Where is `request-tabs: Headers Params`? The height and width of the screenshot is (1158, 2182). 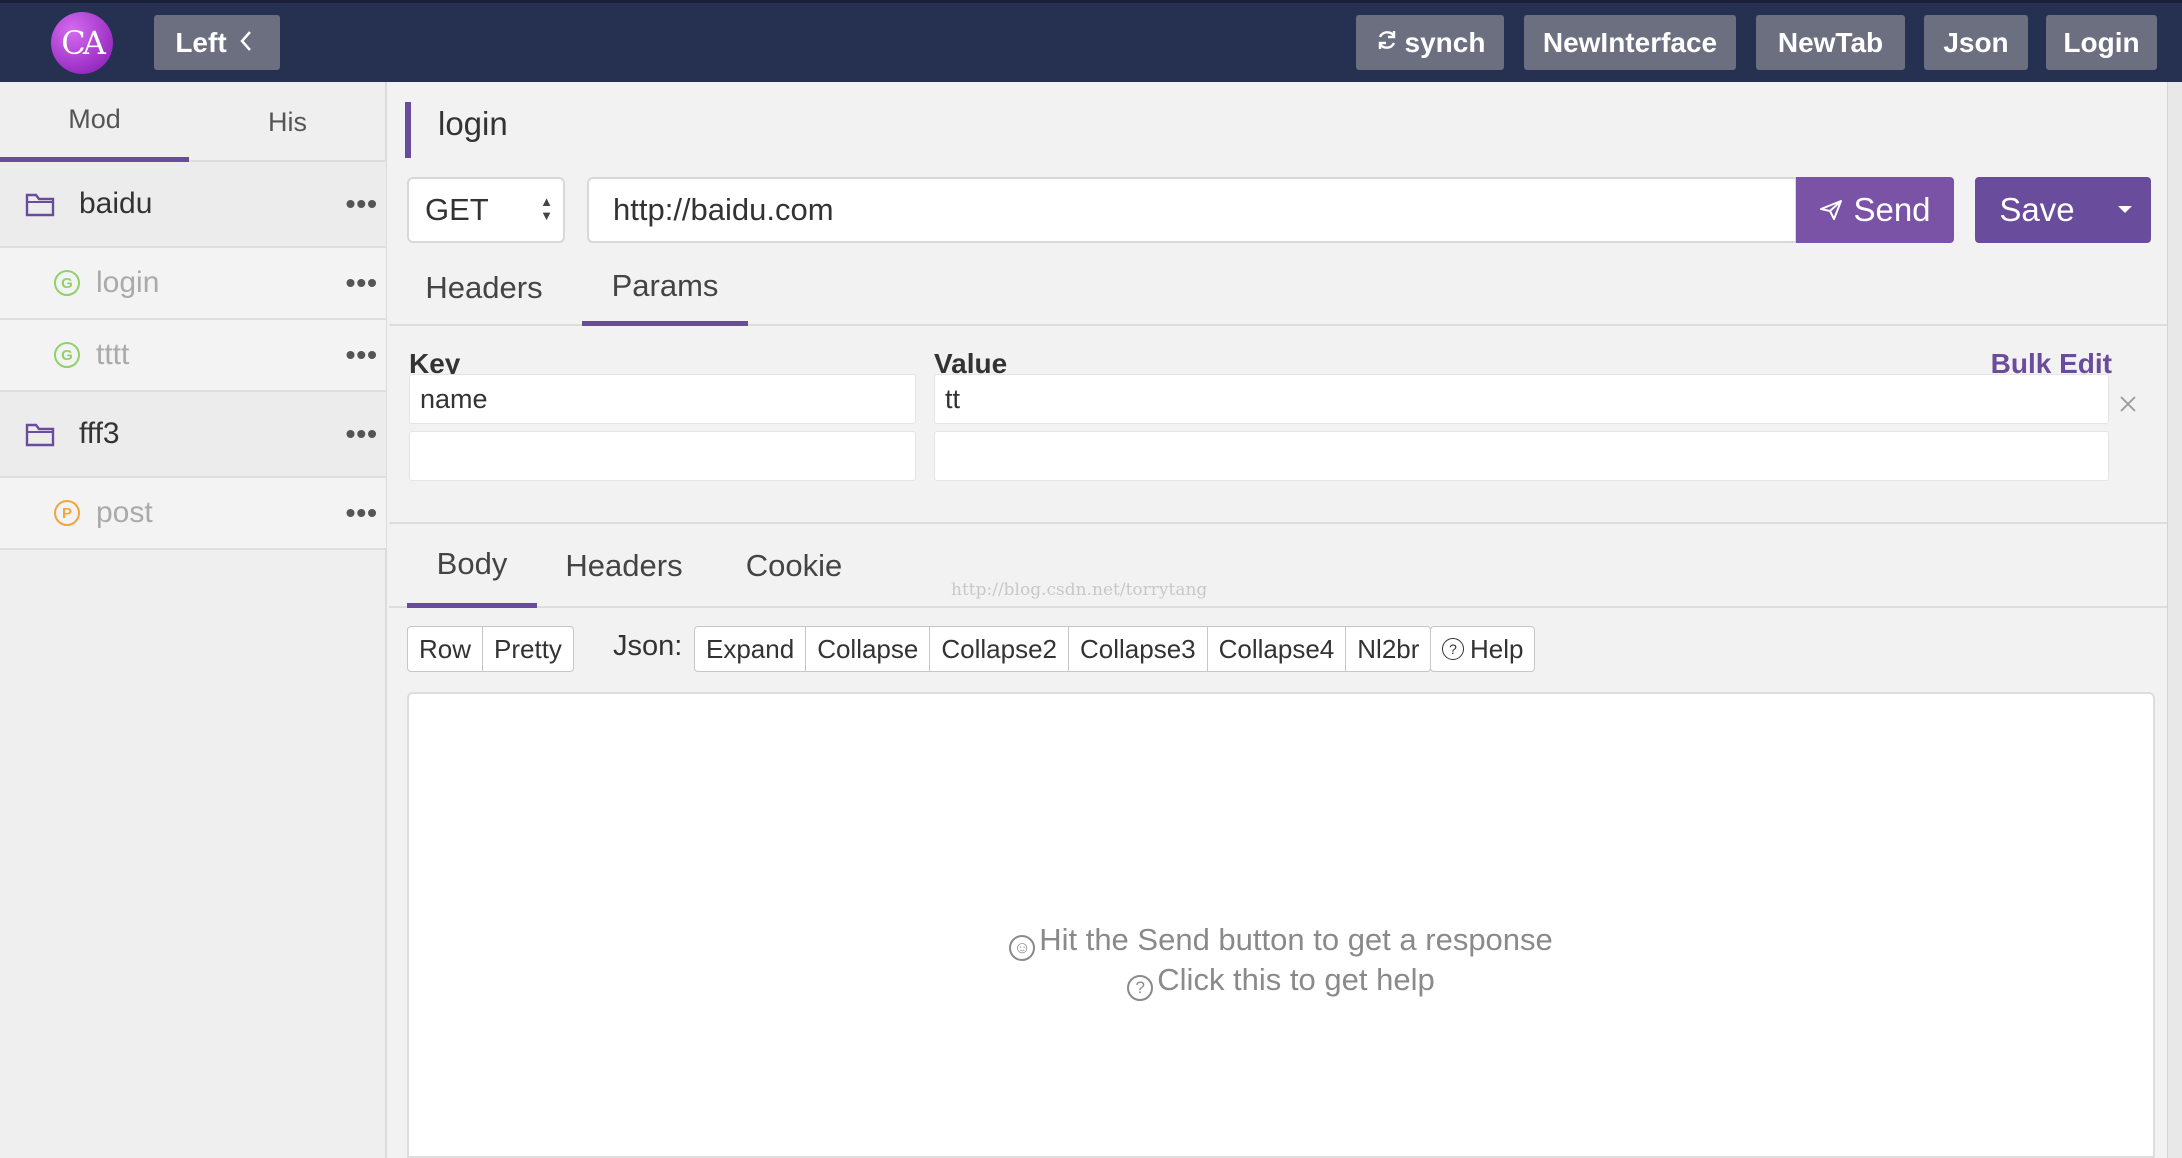
request-tabs: Headers Params is located at coordinates (1285, 288).